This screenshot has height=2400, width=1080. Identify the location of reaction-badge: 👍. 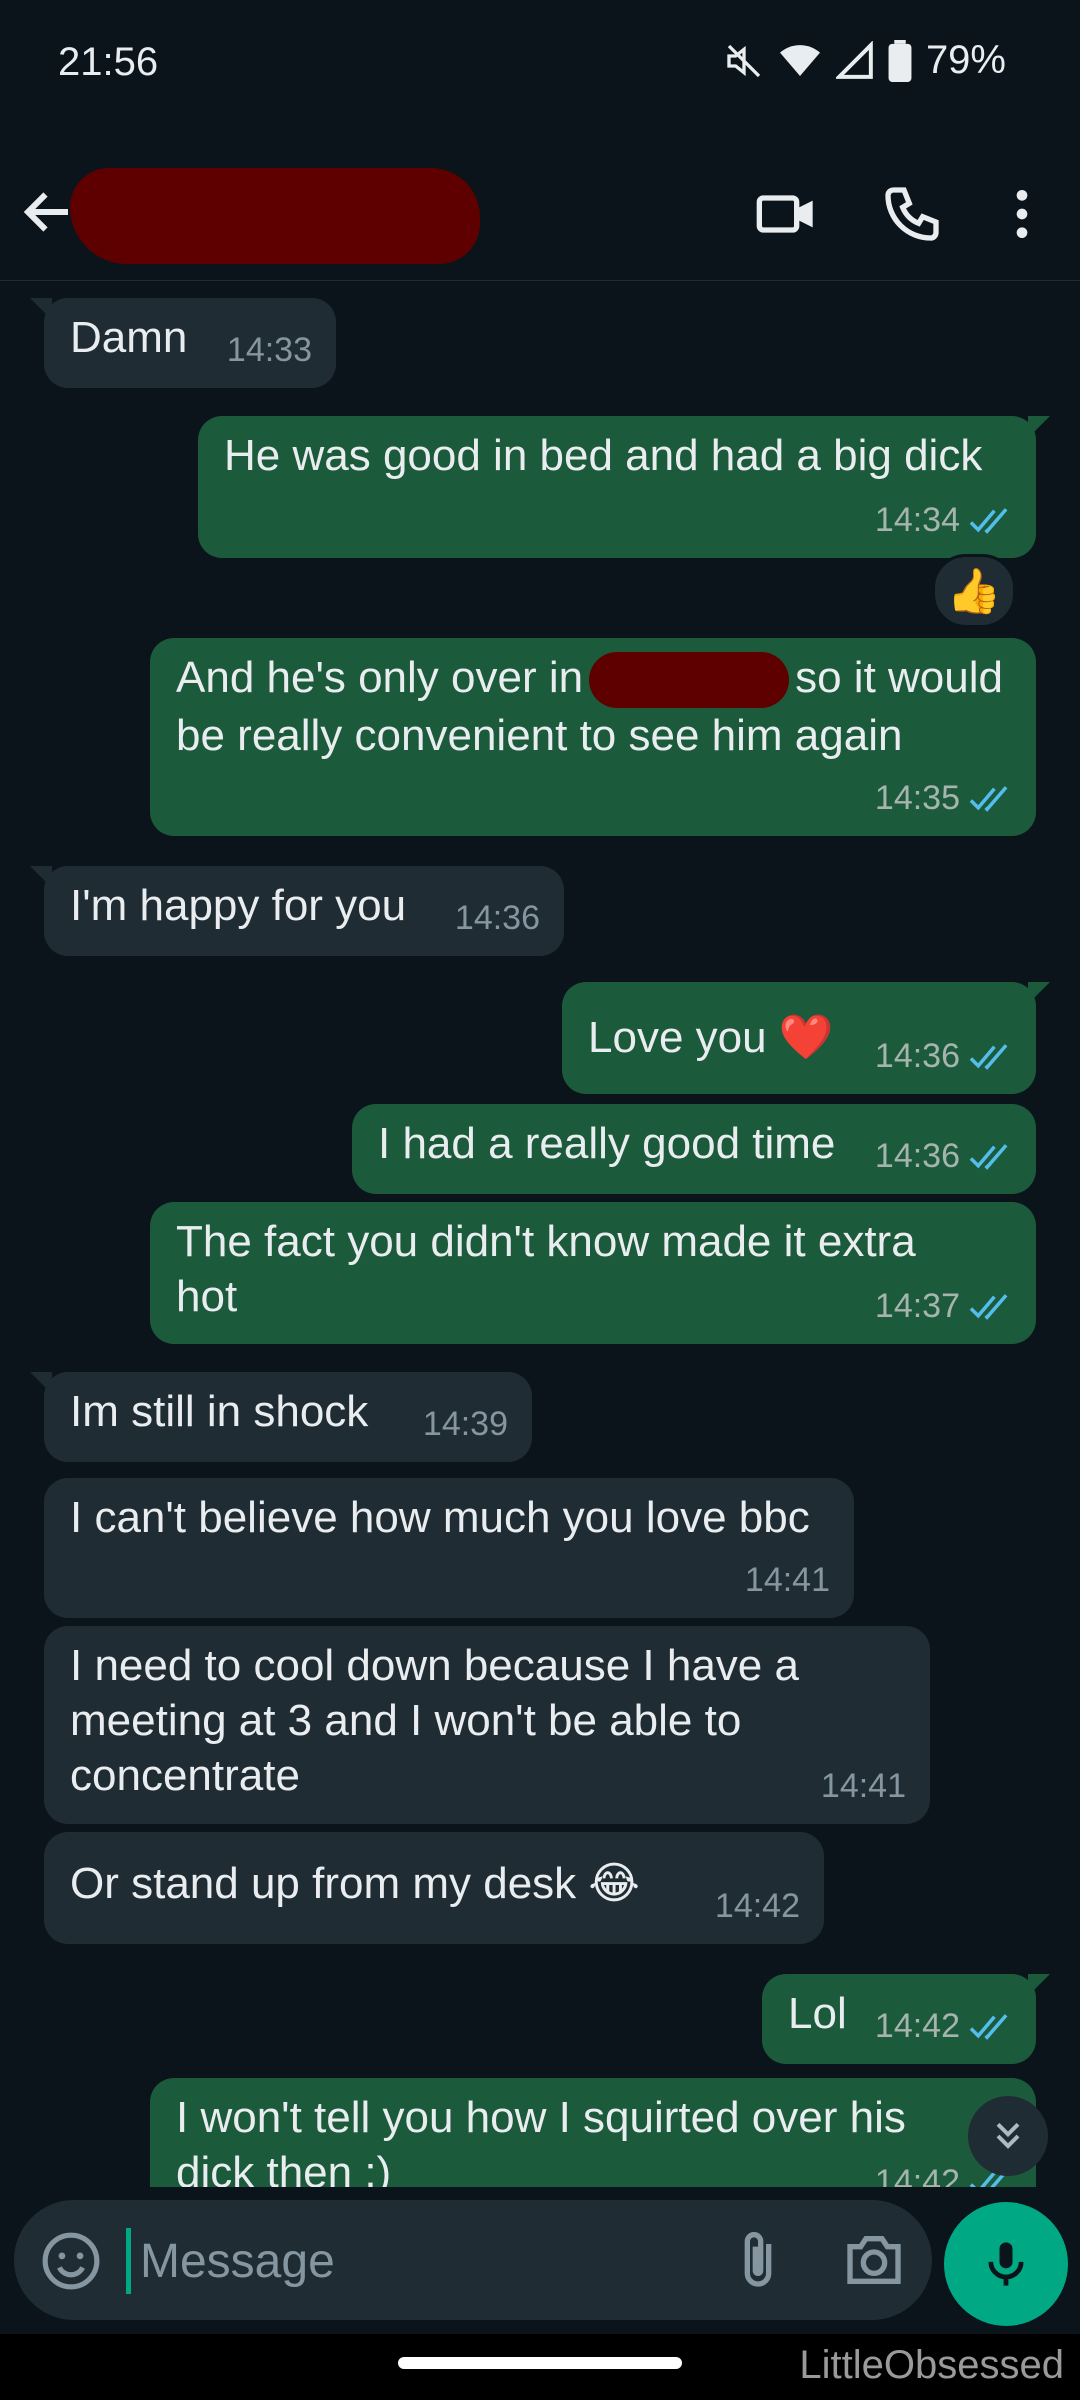
(974, 591).